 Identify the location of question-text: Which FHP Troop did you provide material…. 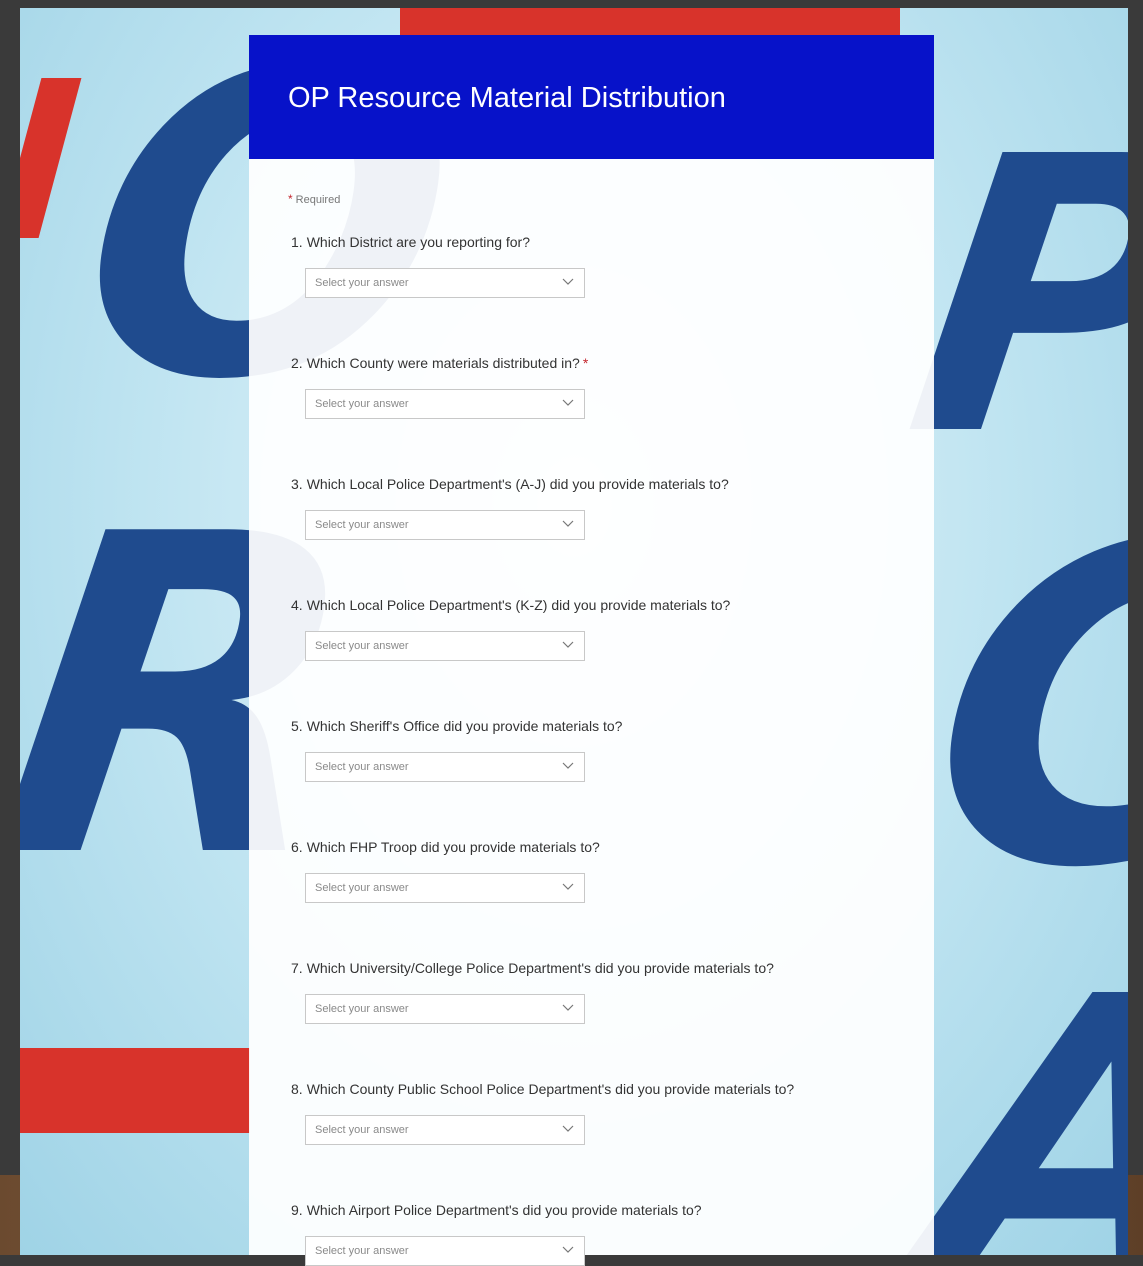
(453, 847).